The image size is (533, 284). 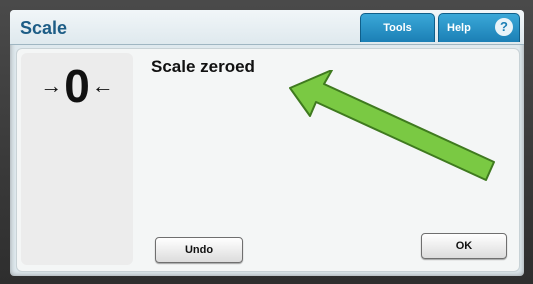 I want to click on undo-button: Undo, so click(x=199, y=250).